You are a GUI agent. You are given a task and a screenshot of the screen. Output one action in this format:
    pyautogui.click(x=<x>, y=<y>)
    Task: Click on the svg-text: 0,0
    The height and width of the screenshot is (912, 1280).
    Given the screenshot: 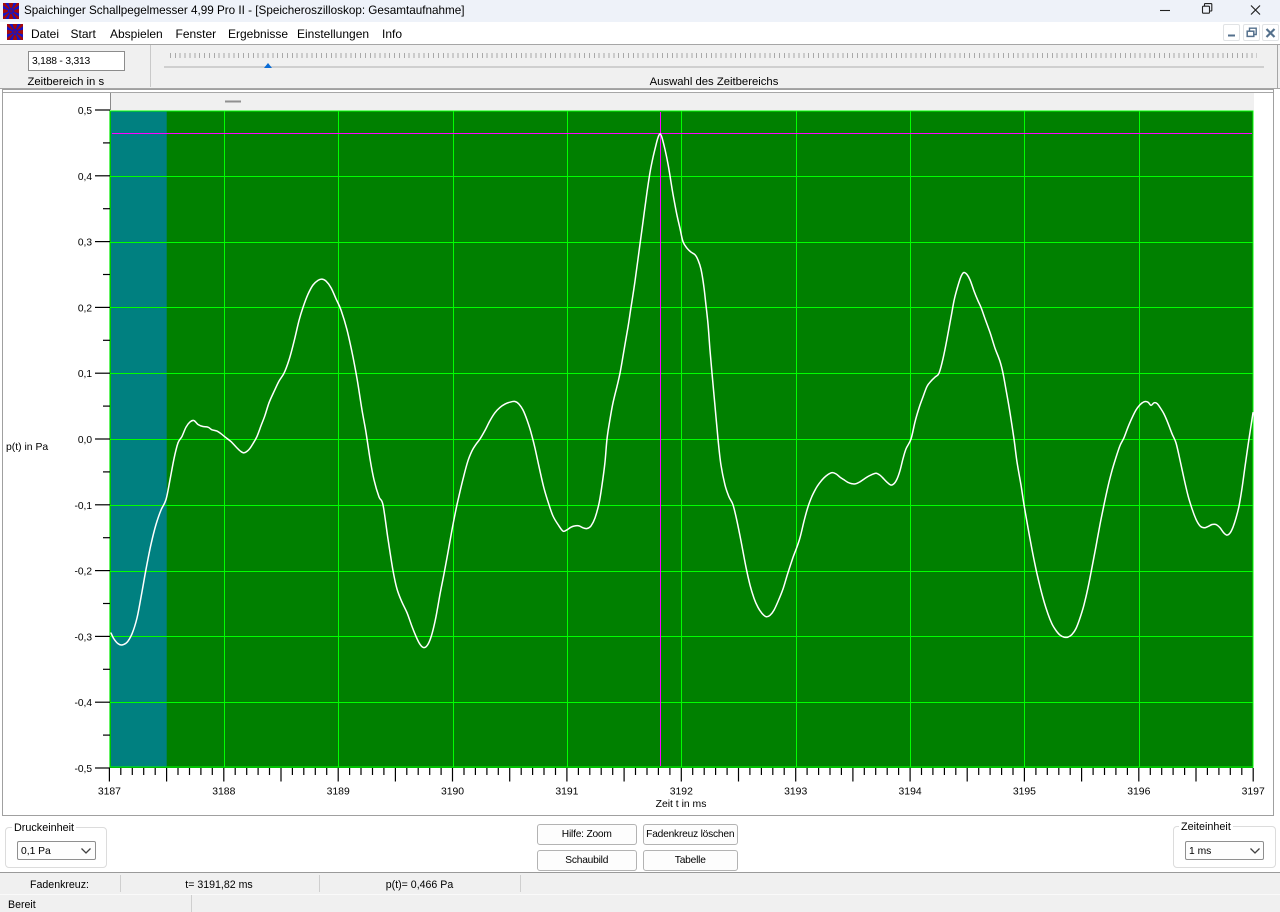 What is the action you would take?
    pyautogui.click(x=85, y=440)
    